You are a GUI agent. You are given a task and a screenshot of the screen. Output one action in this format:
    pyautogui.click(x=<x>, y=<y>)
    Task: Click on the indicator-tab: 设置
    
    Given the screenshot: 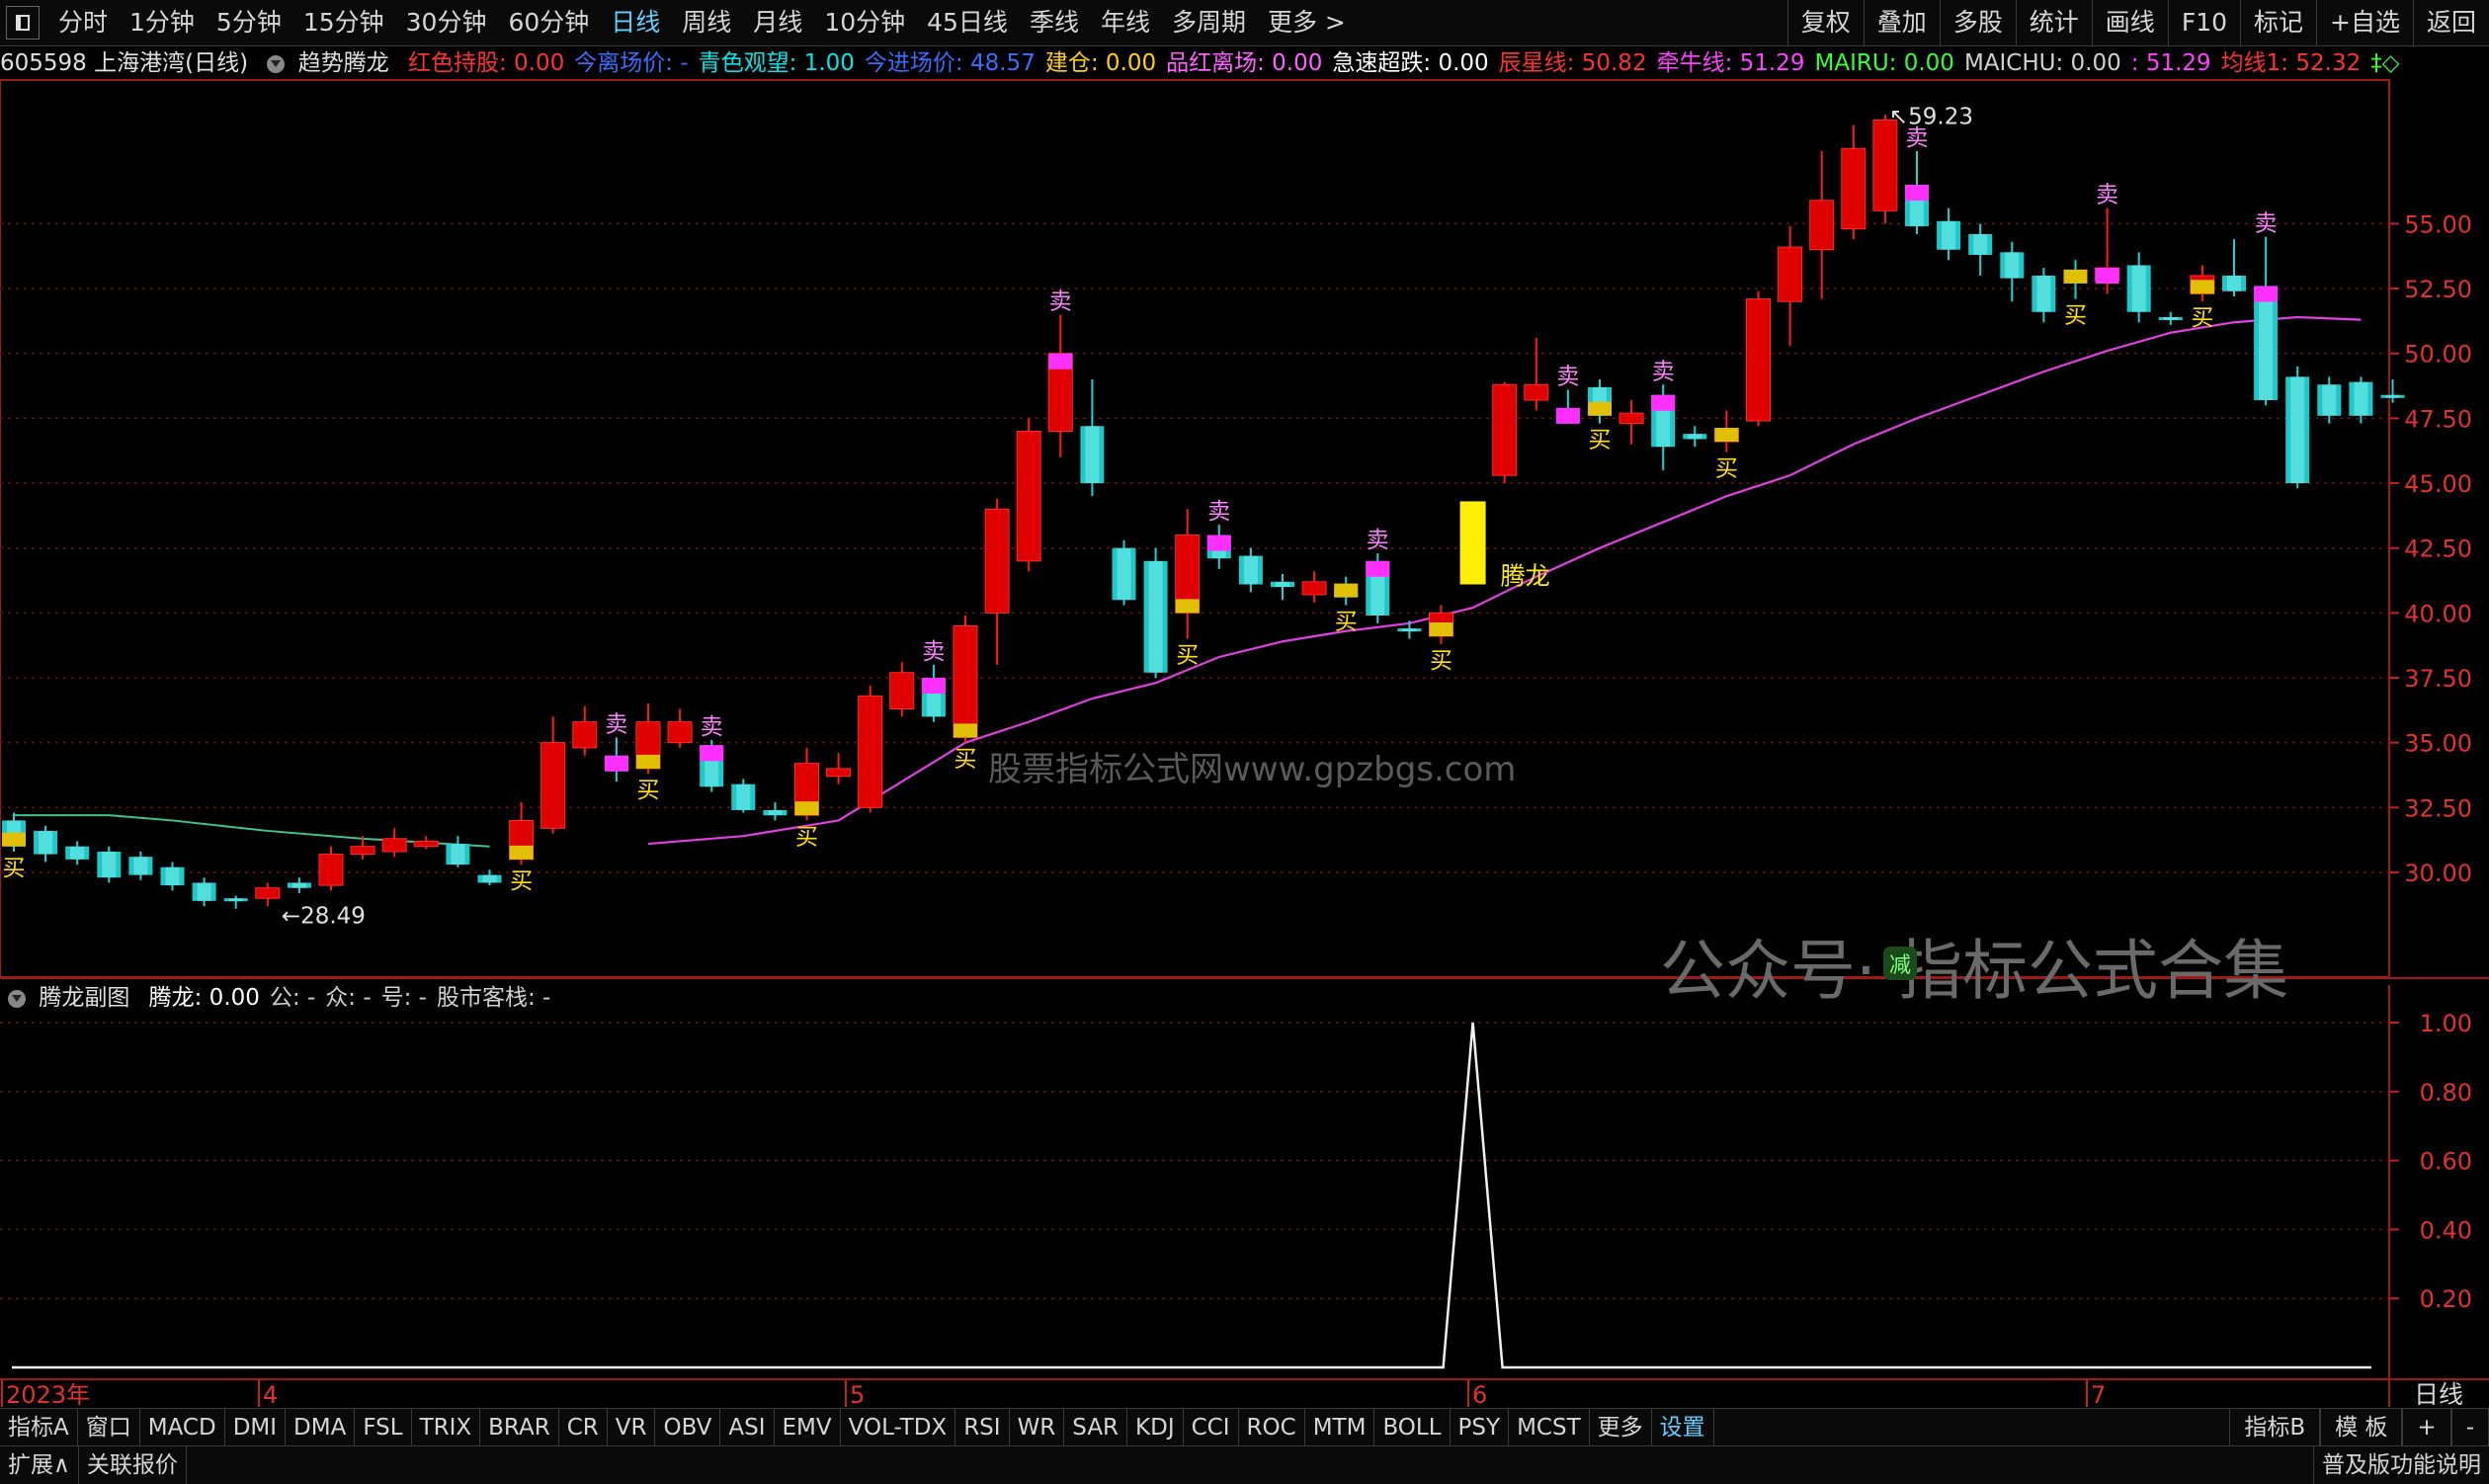 What is the action you would take?
    pyautogui.click(x=1683, y=1427)
    